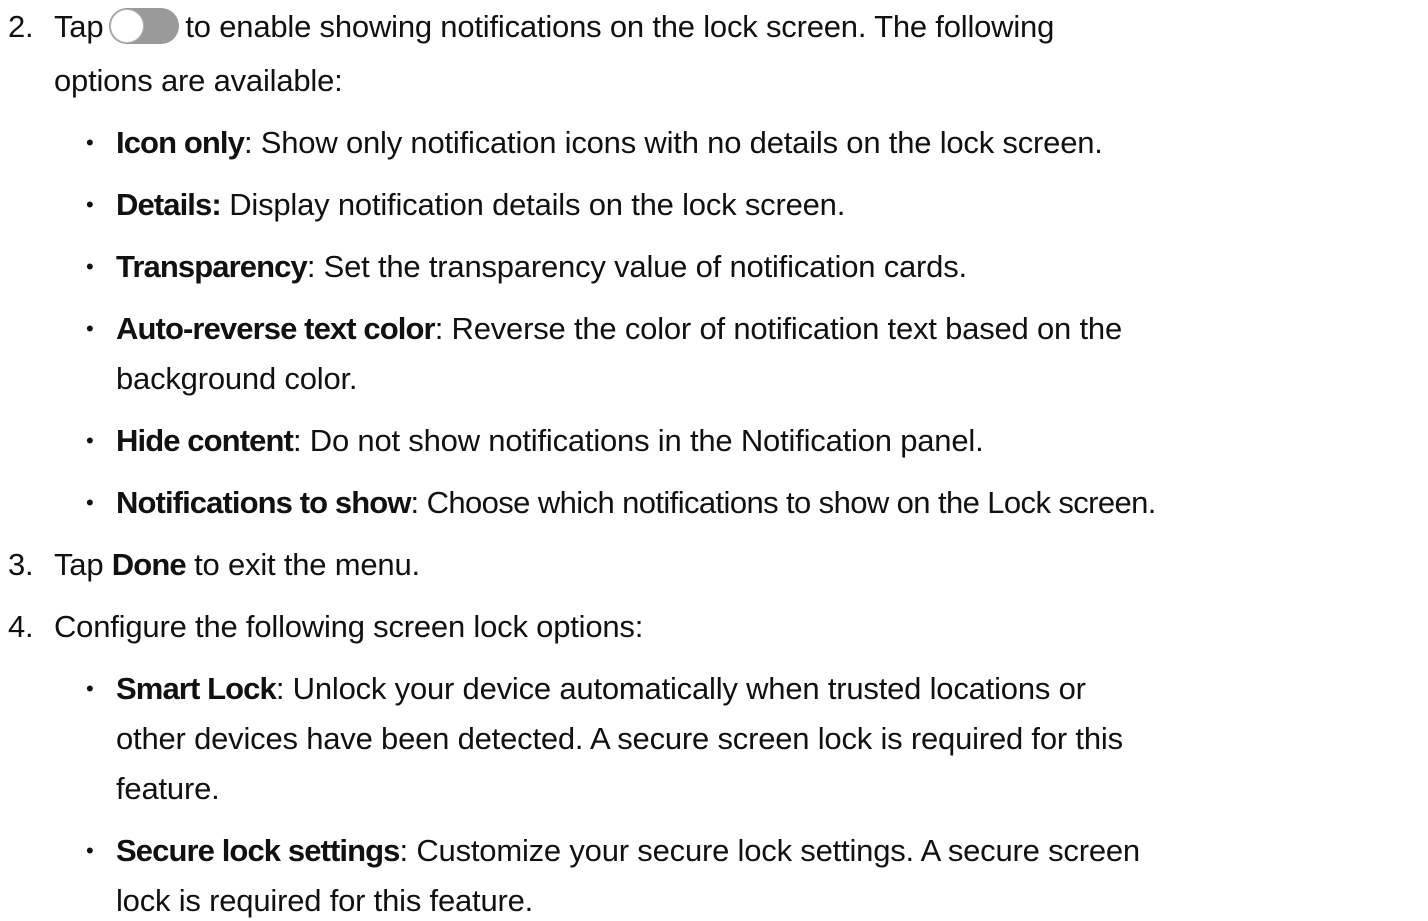 Image resolution: width=1428 pixels, height=921 pixels. I want to click on done-term: Done, so click(149, 564).